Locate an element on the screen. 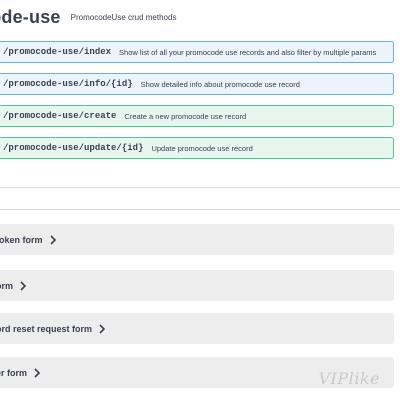 Image resolution: width=400 pixels, height=400 pixels. operation-path: /promocode-use/index is located at coordinates (57, 52).